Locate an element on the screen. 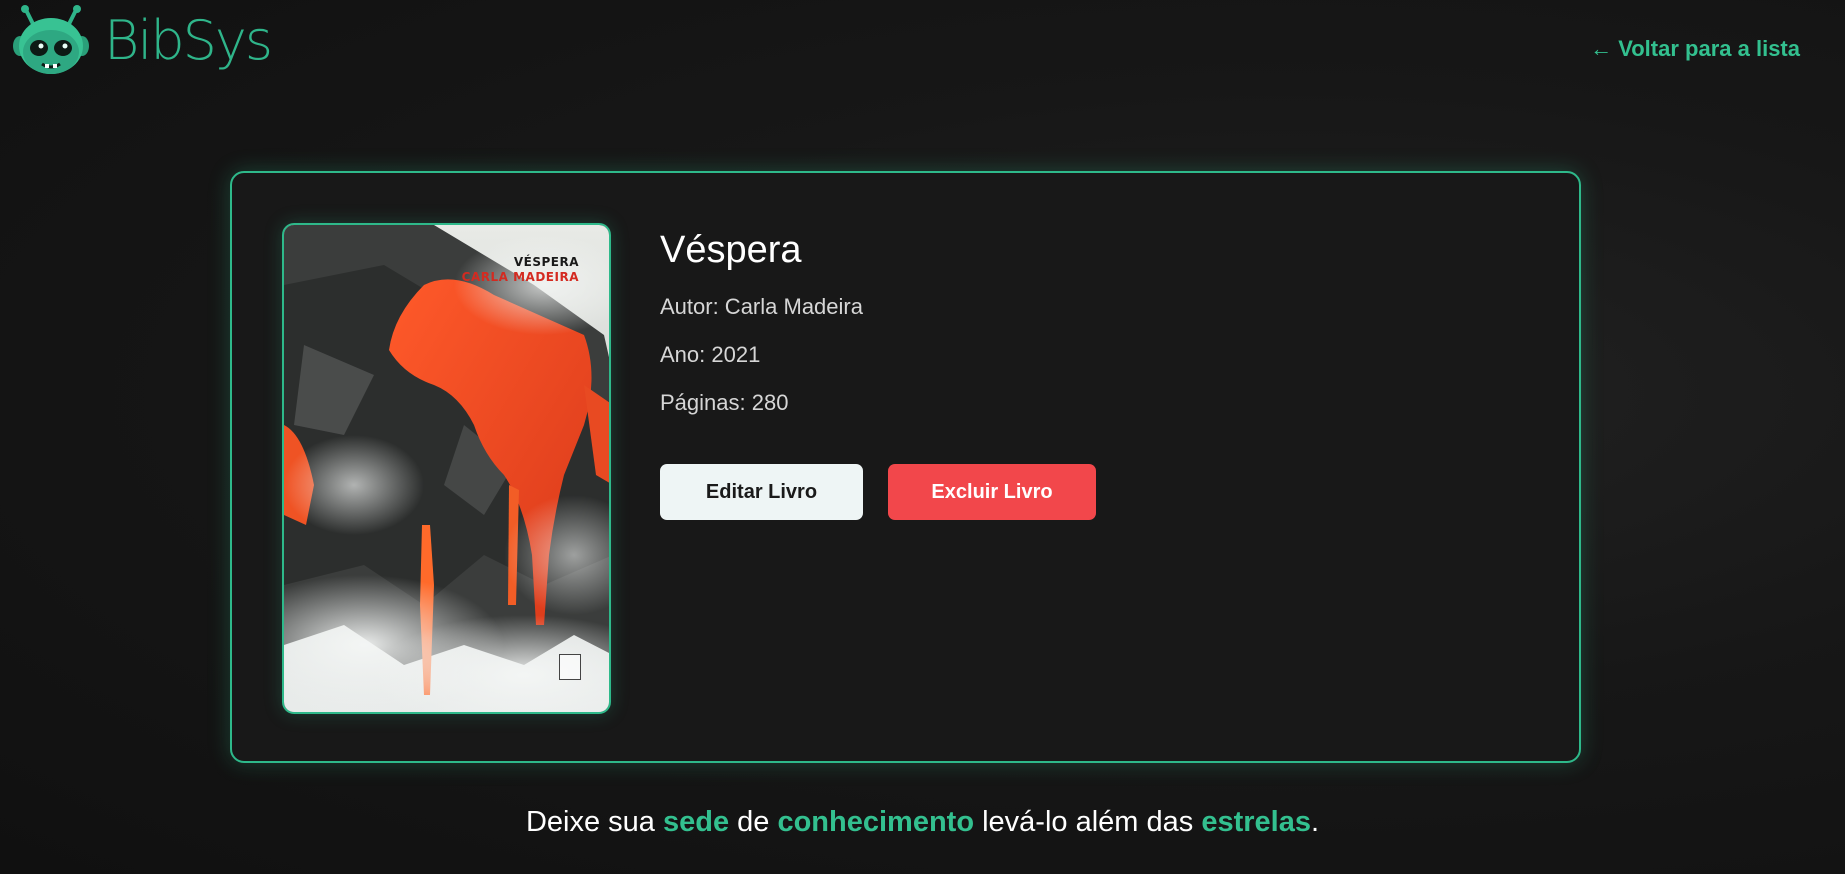 The image size is (1845, 874). book-pages: Páginas: 280 is located at coordinates (724, 402).